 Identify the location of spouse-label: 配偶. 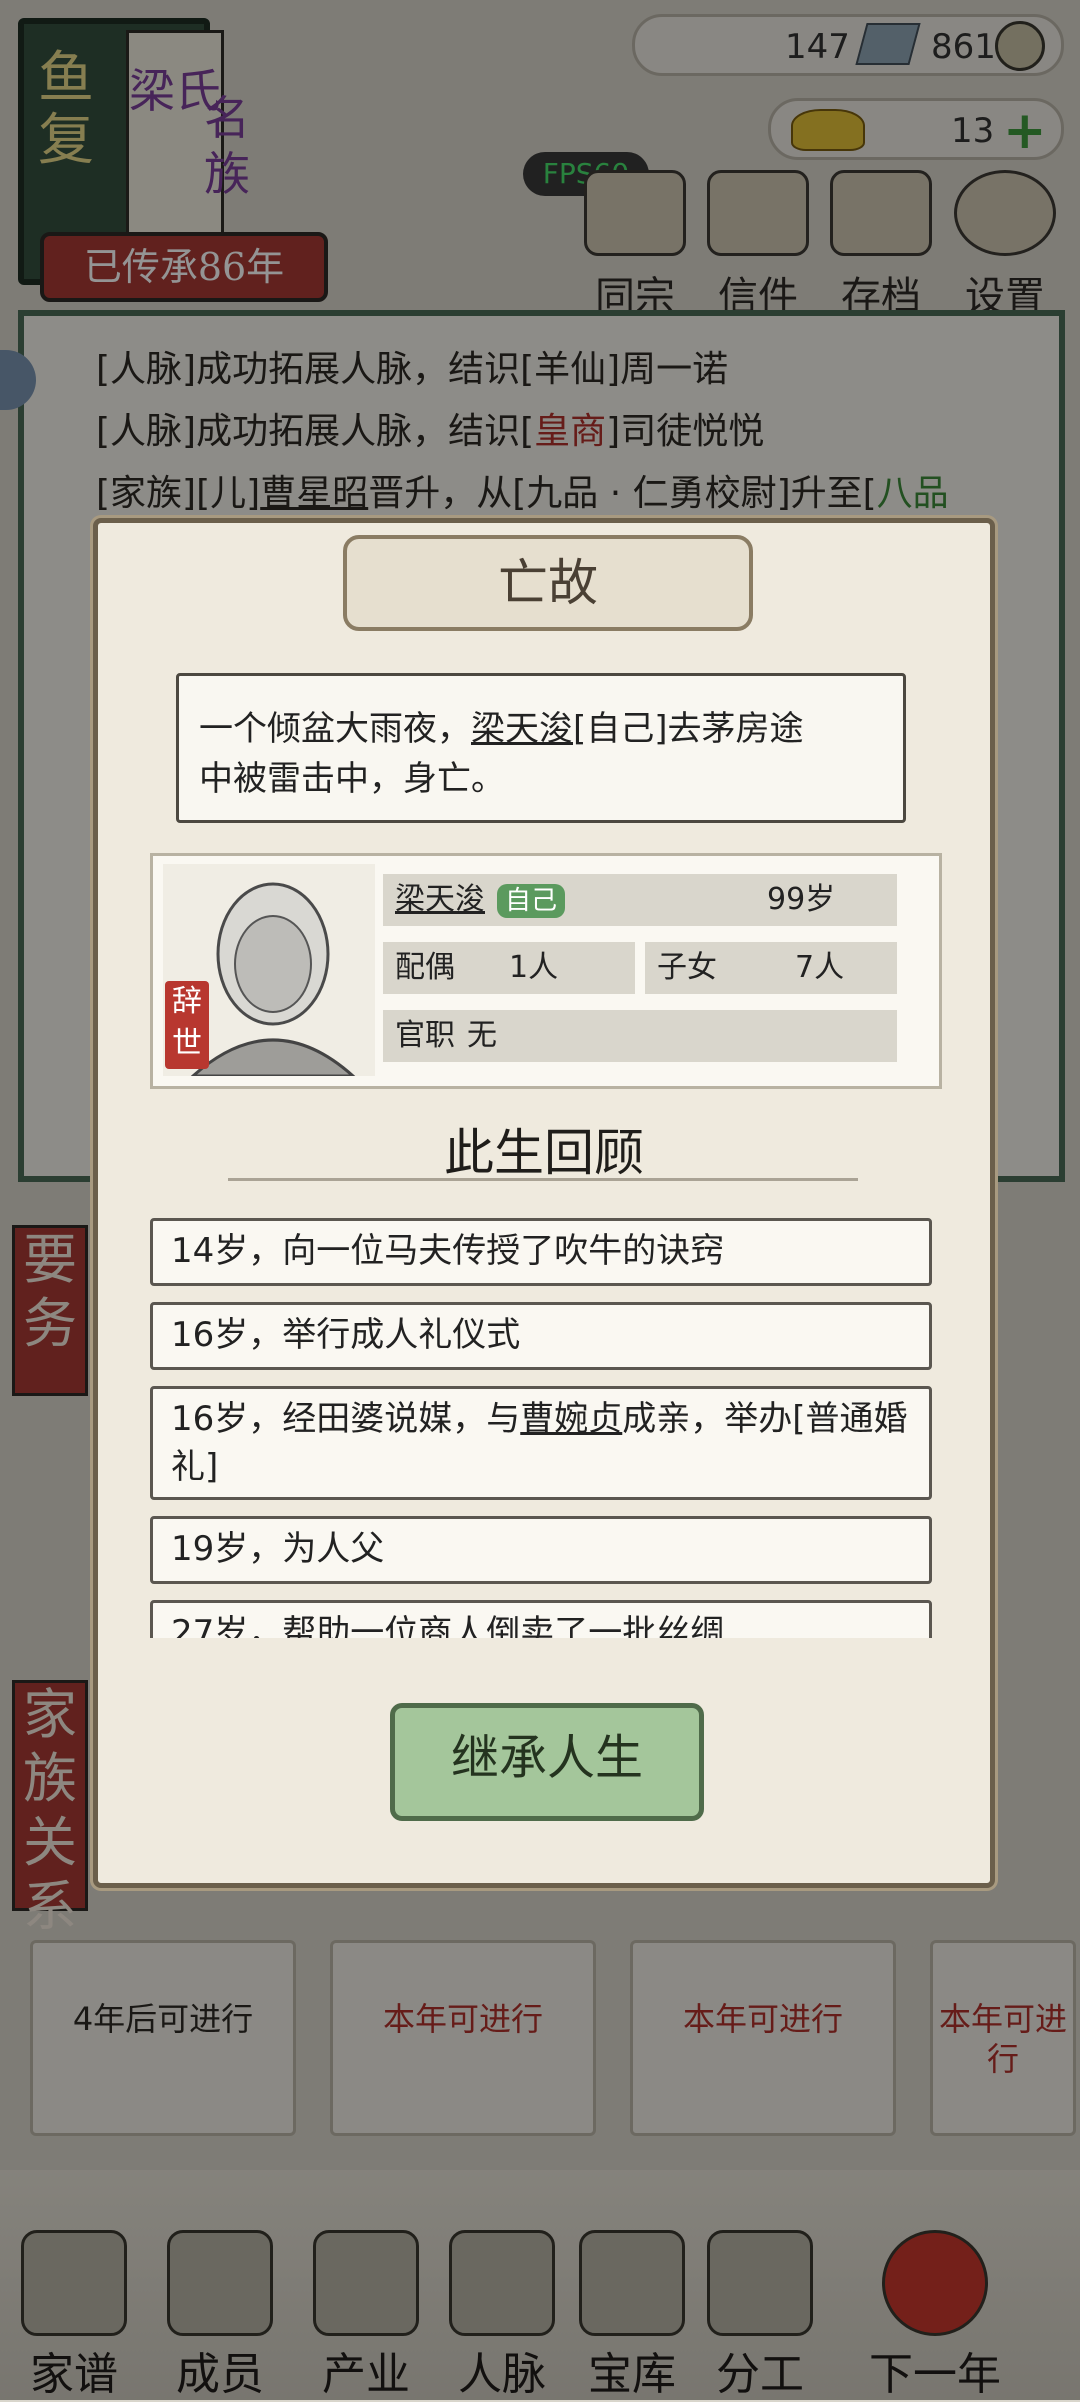
(425, 967).